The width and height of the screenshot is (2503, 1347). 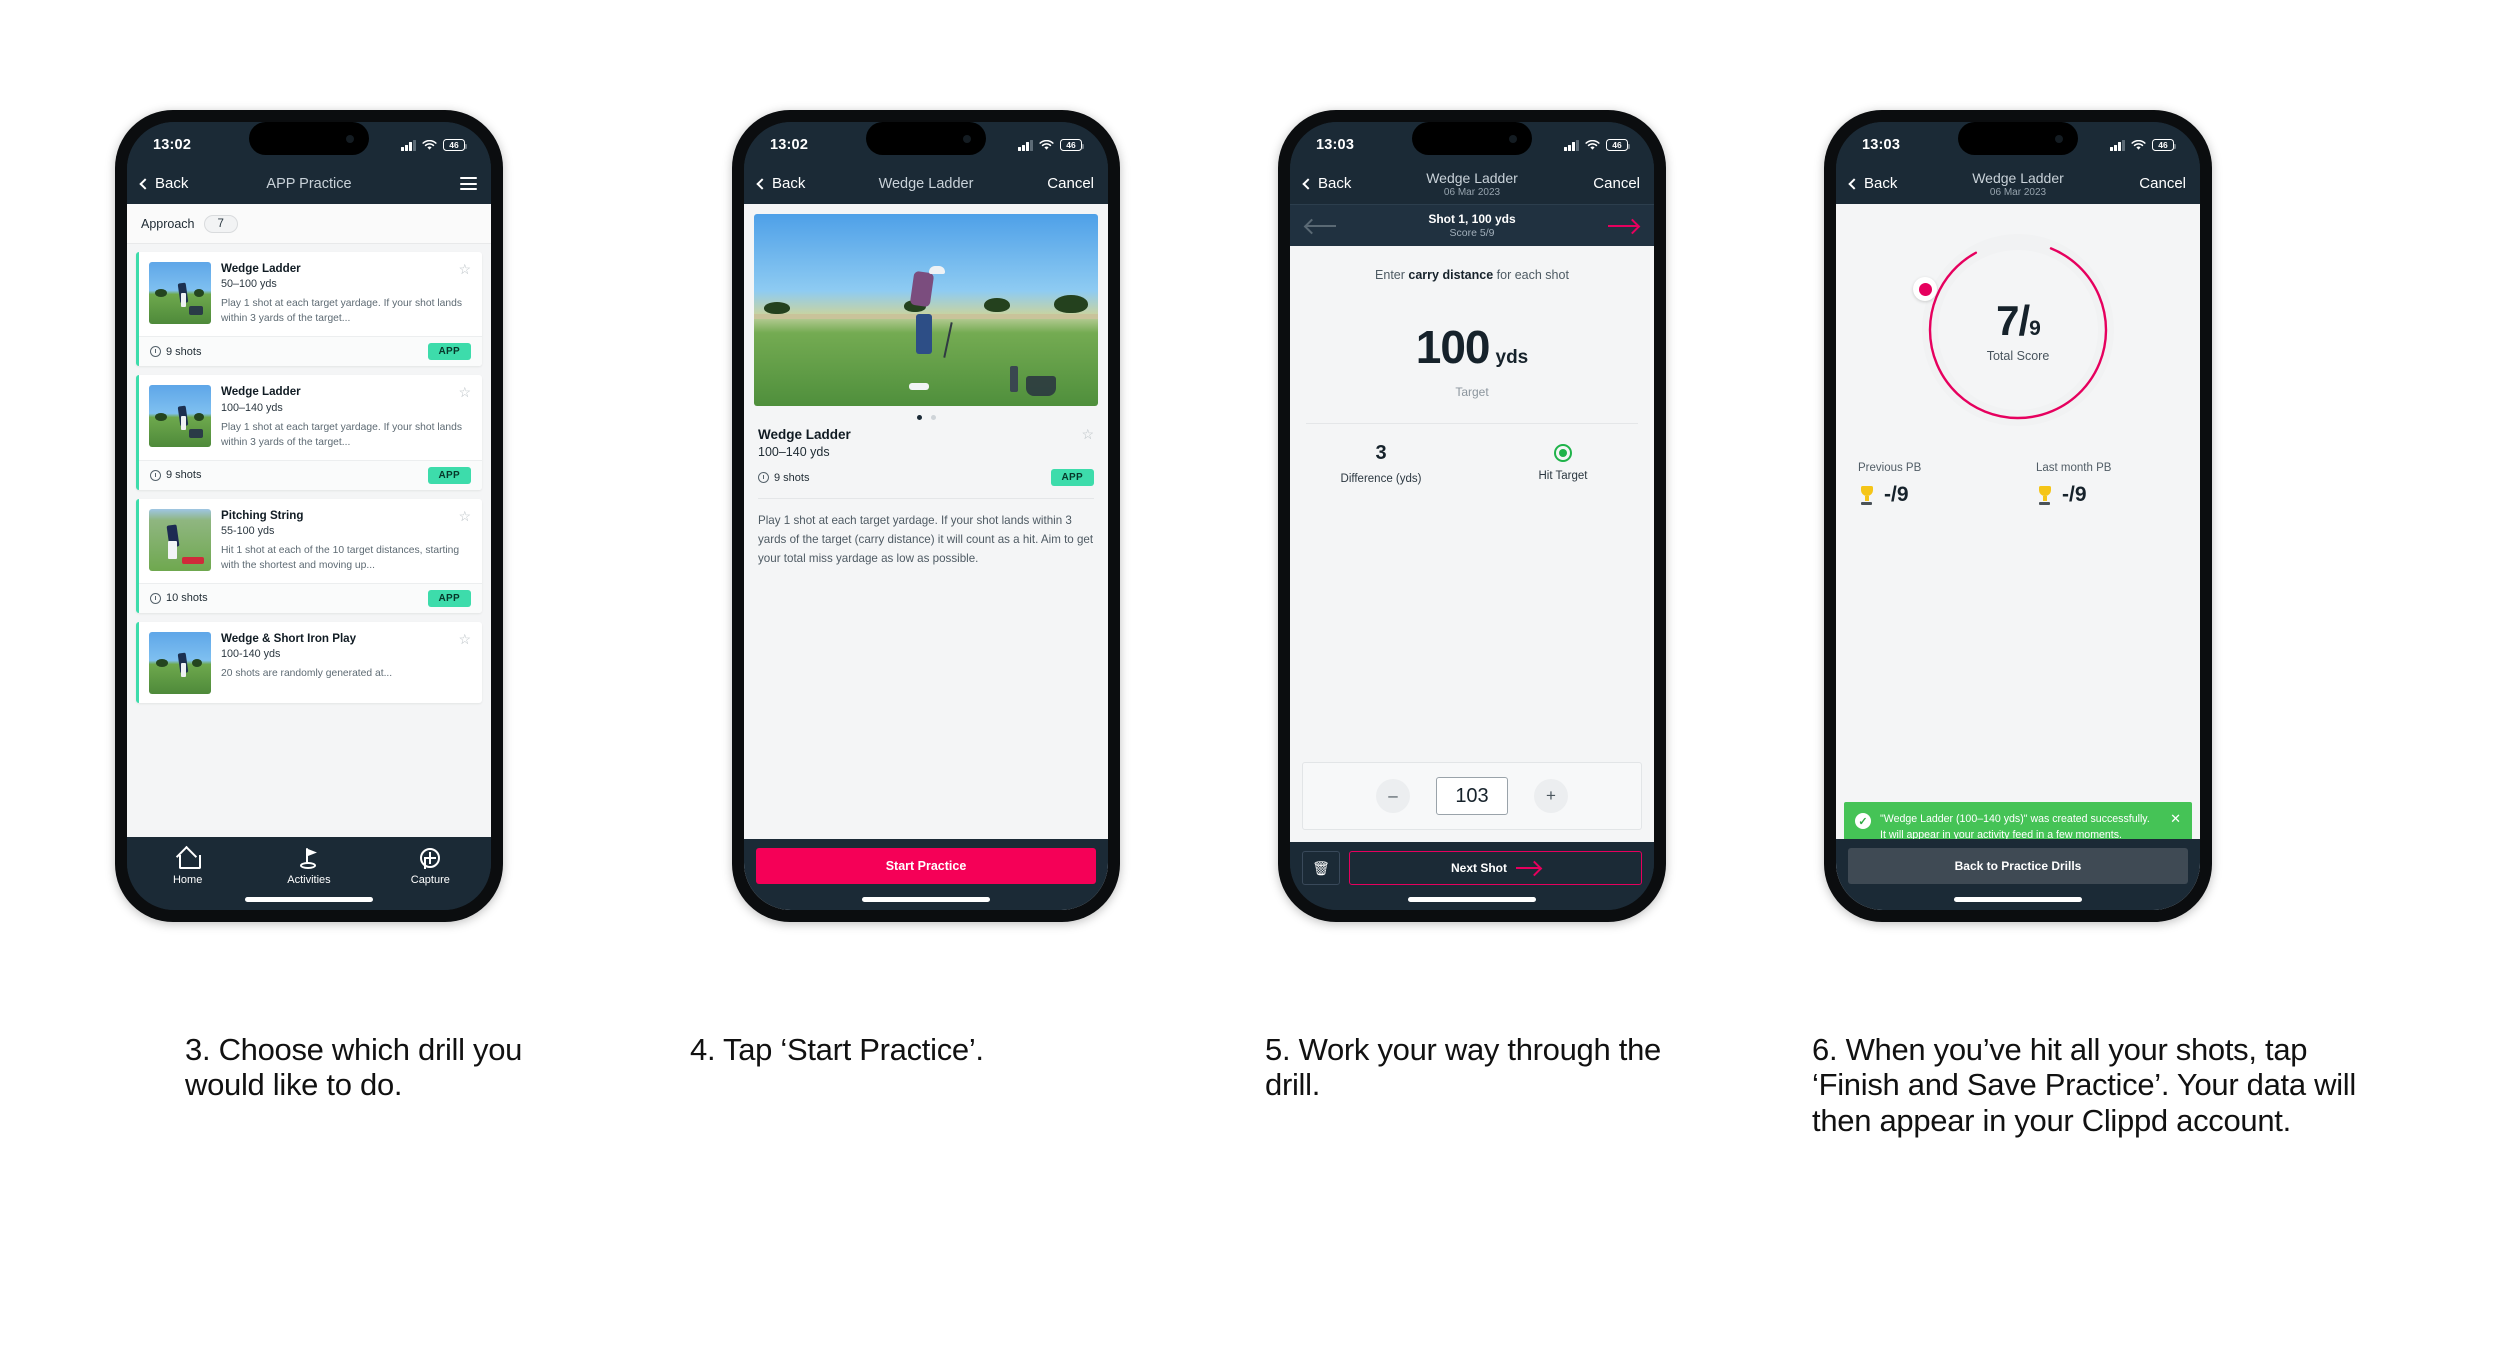 What do you see at coordinates (468, 183) in the screenshot?
I see `hamburger-icon` at bounding box center [468, 183].